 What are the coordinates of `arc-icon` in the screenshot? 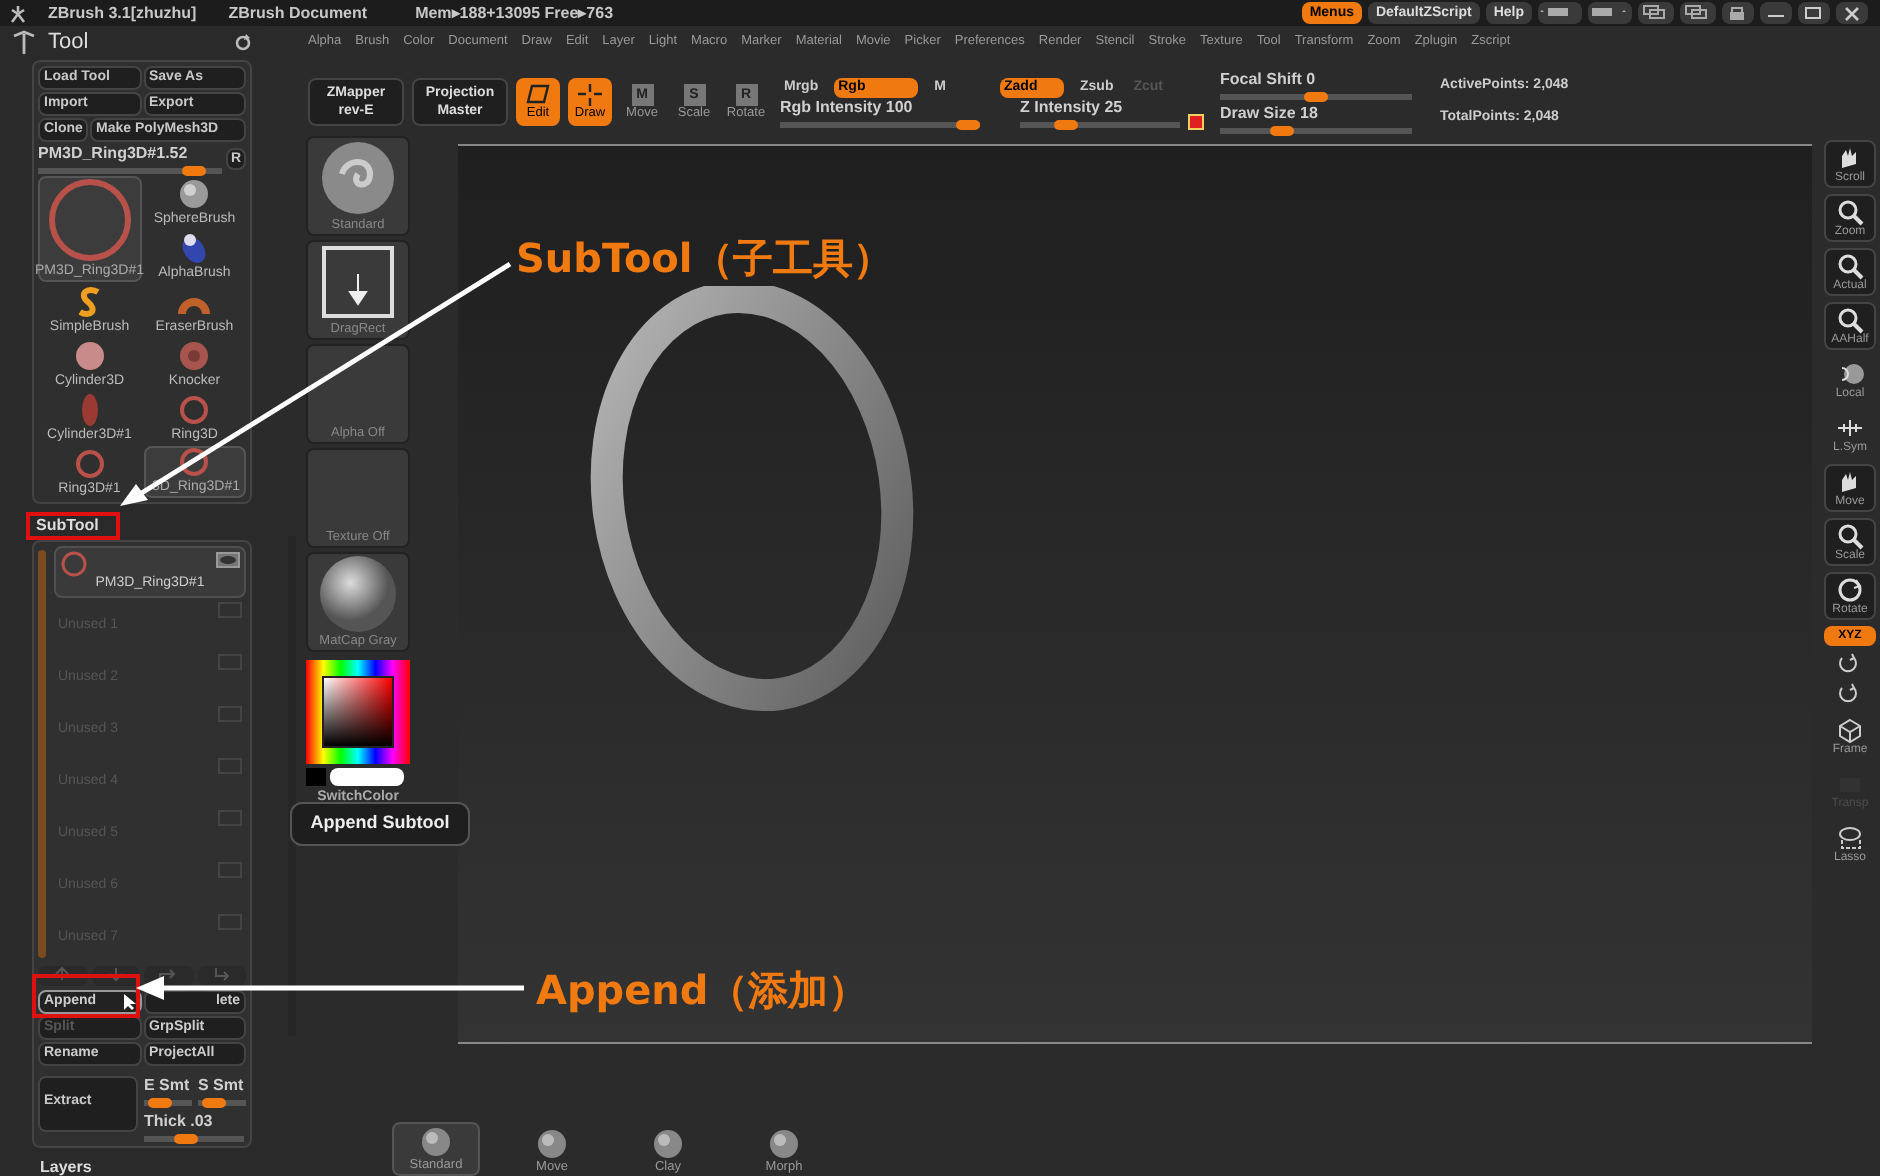 It's located at (194, 304).